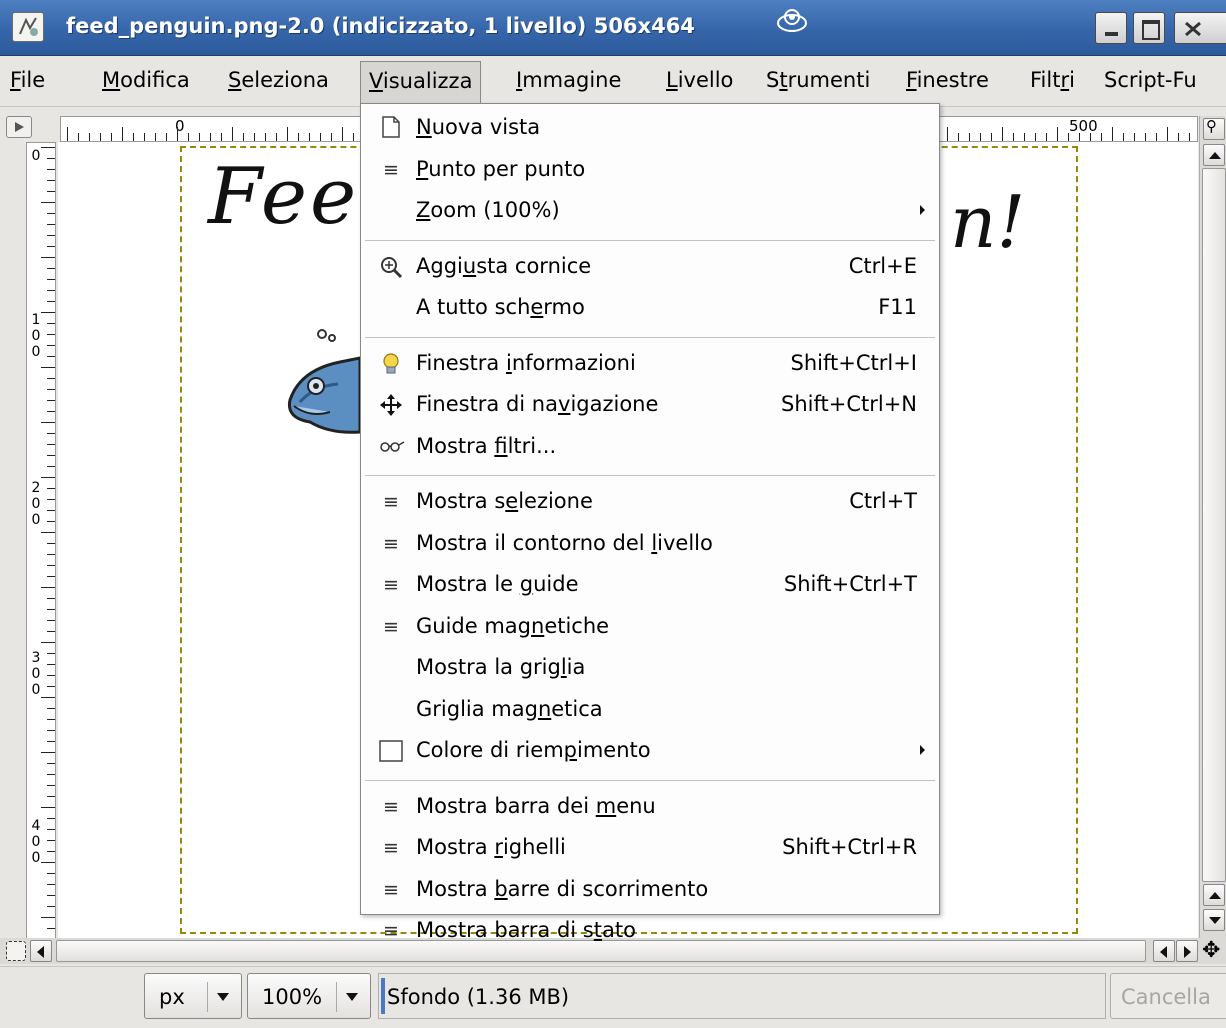 Image resolution: width=1226 pixels, height=1028 pixels. I want to click on gimp-app-icon, so click(28, 27).